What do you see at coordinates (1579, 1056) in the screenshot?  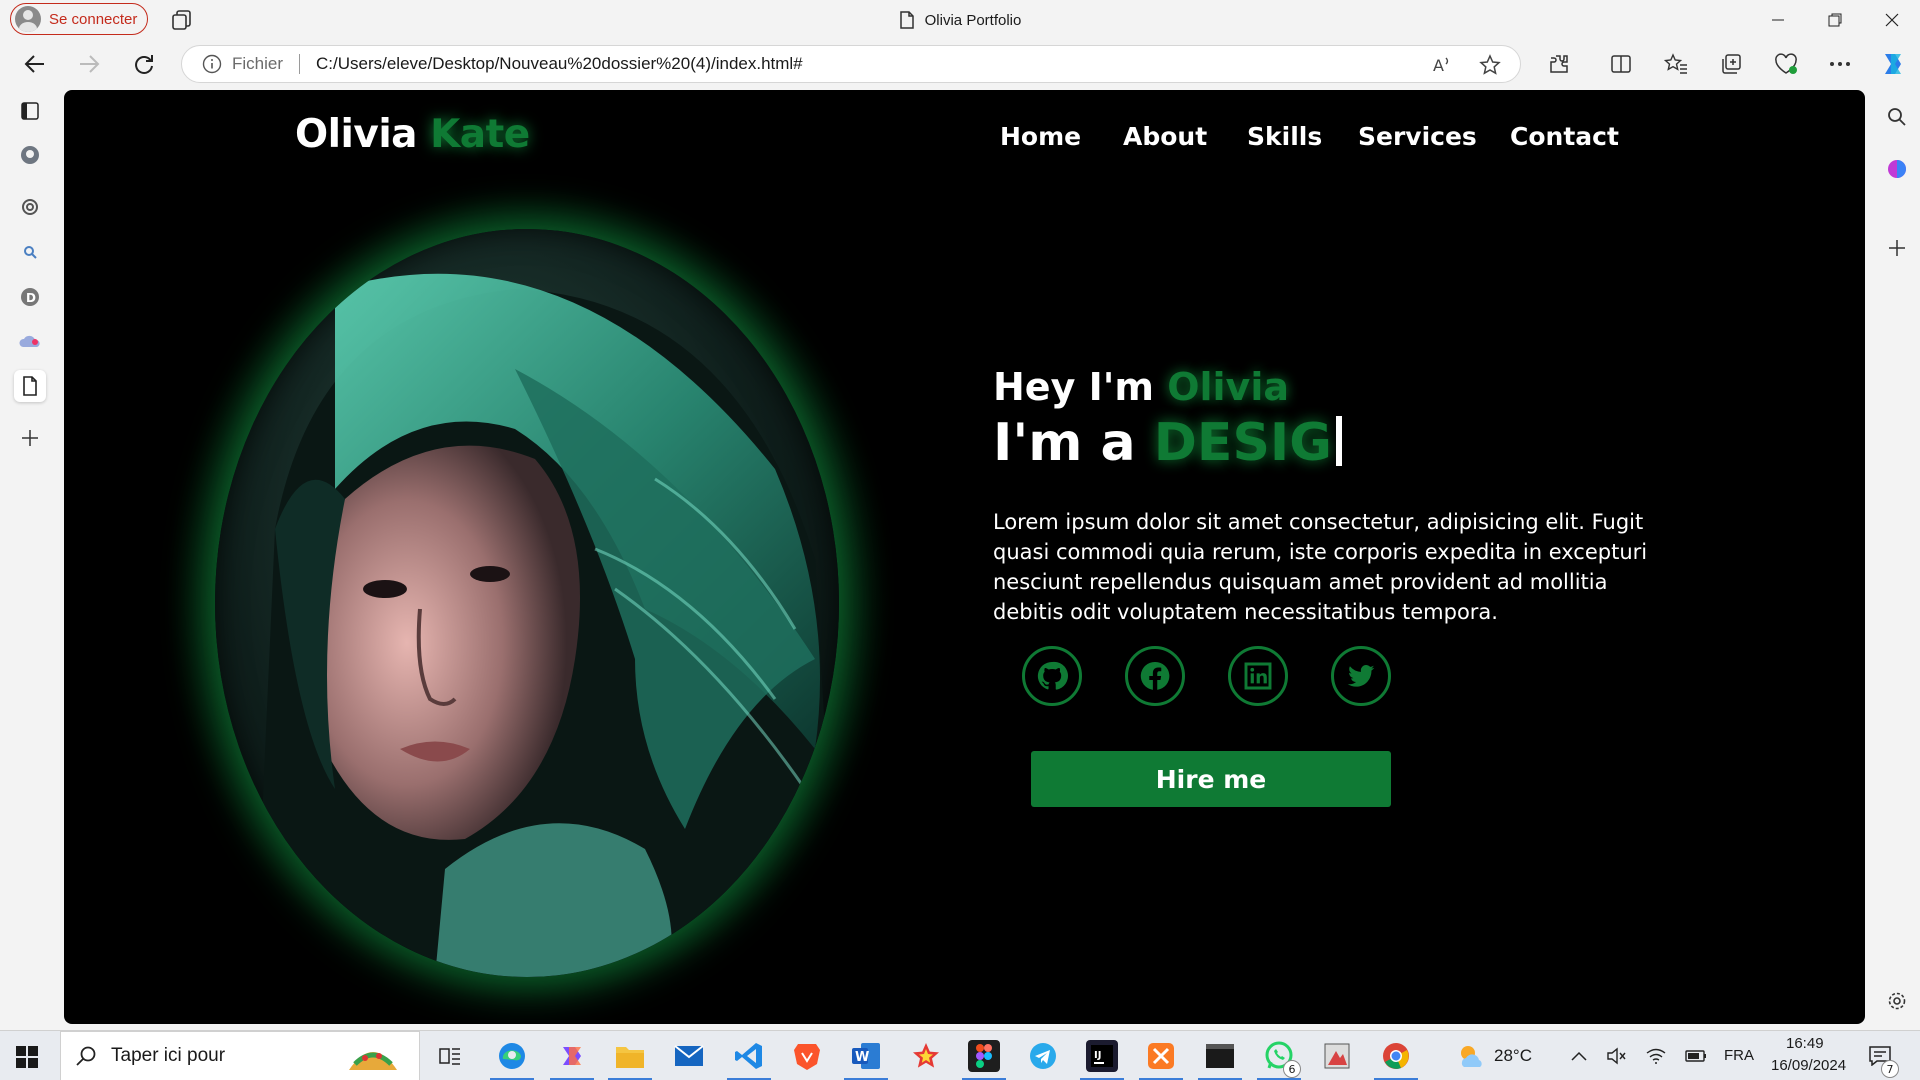 I see `show-hidden-icons` at bounding box center [1579, 1056].